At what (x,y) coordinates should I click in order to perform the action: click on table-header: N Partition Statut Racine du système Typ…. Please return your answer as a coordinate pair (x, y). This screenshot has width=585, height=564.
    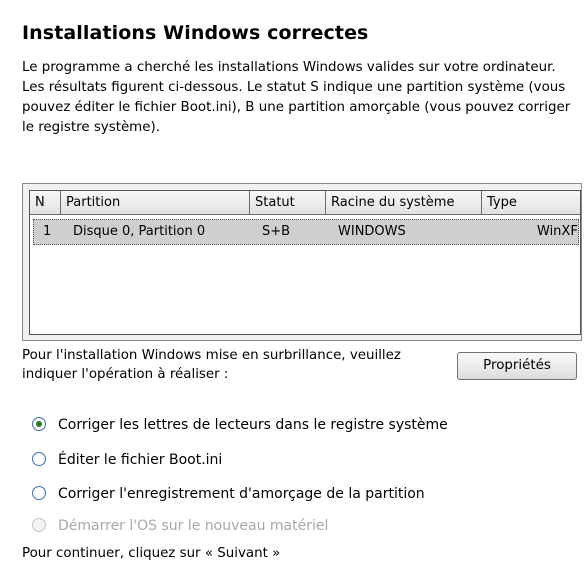
    Looking at the image, I should click on (305, 203).